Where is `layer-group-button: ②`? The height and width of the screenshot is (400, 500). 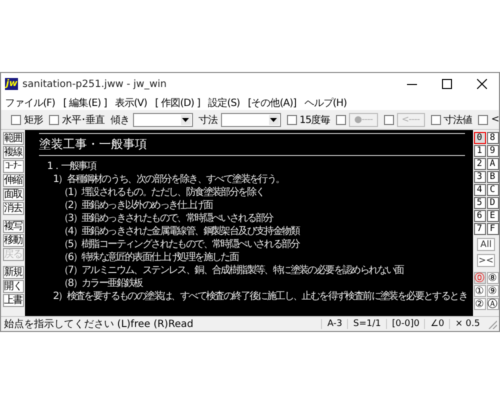 layer-group-button: ② is located at coordinates (480, 304).